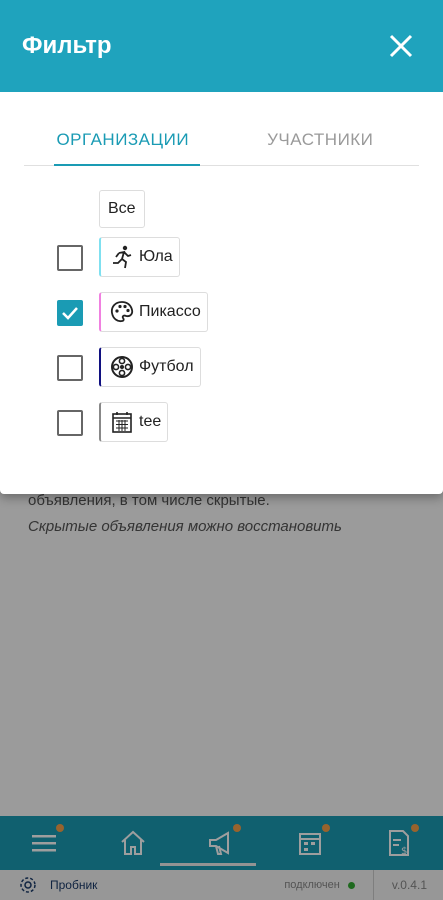  I want to click on org-label: Футбол, so click(166, 366).